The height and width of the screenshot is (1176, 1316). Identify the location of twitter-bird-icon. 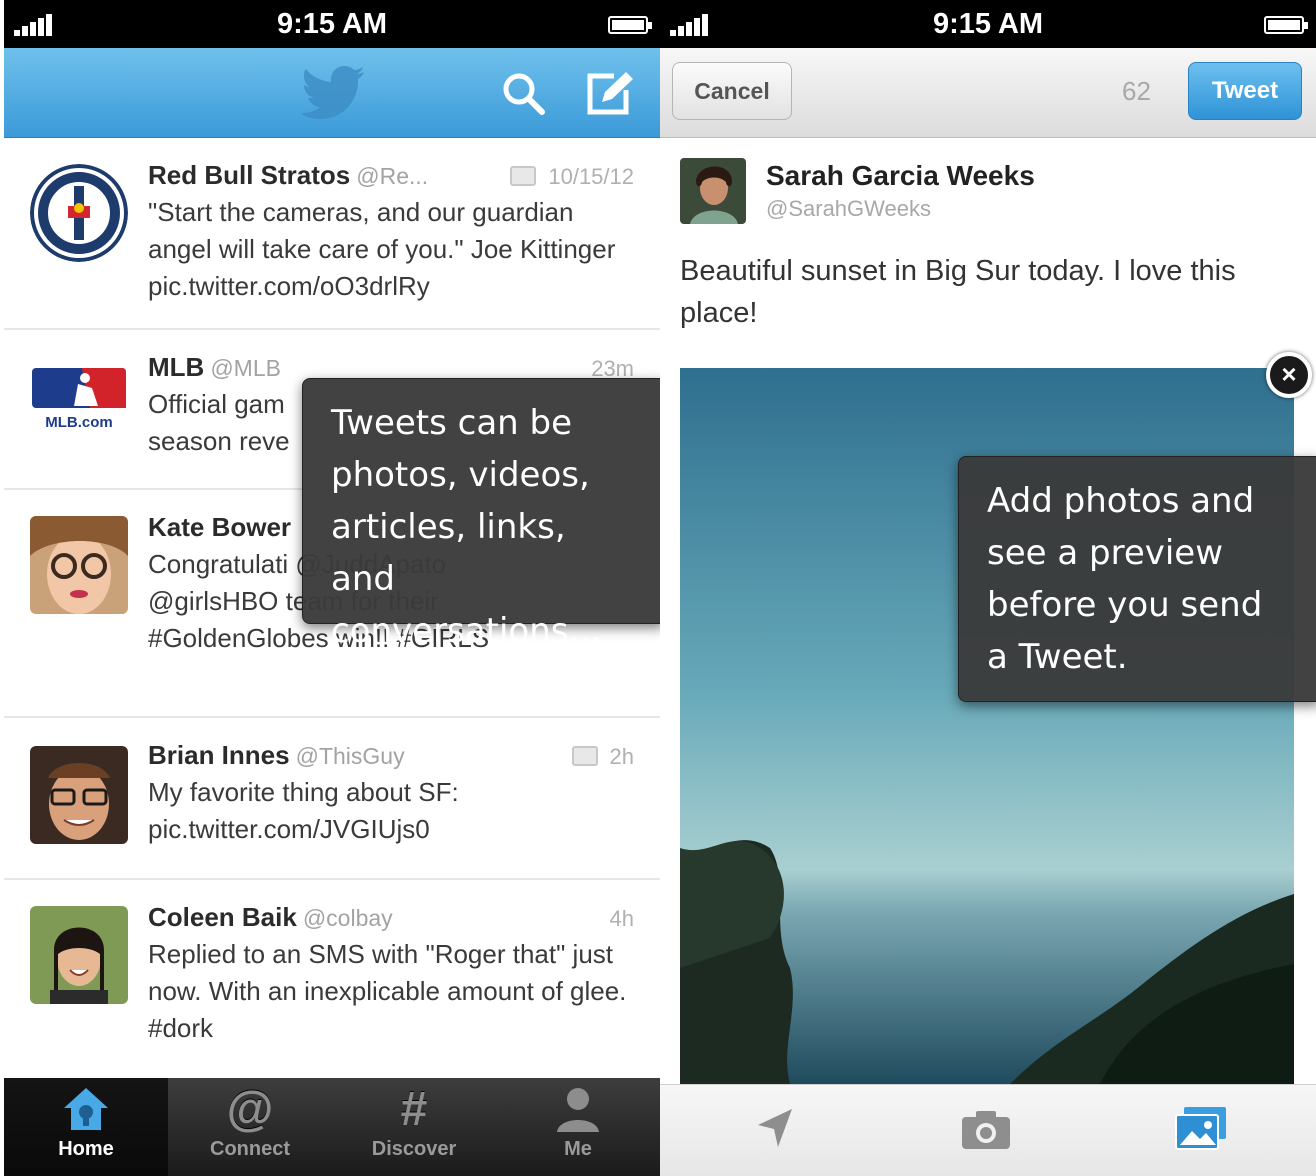
(333, 92).